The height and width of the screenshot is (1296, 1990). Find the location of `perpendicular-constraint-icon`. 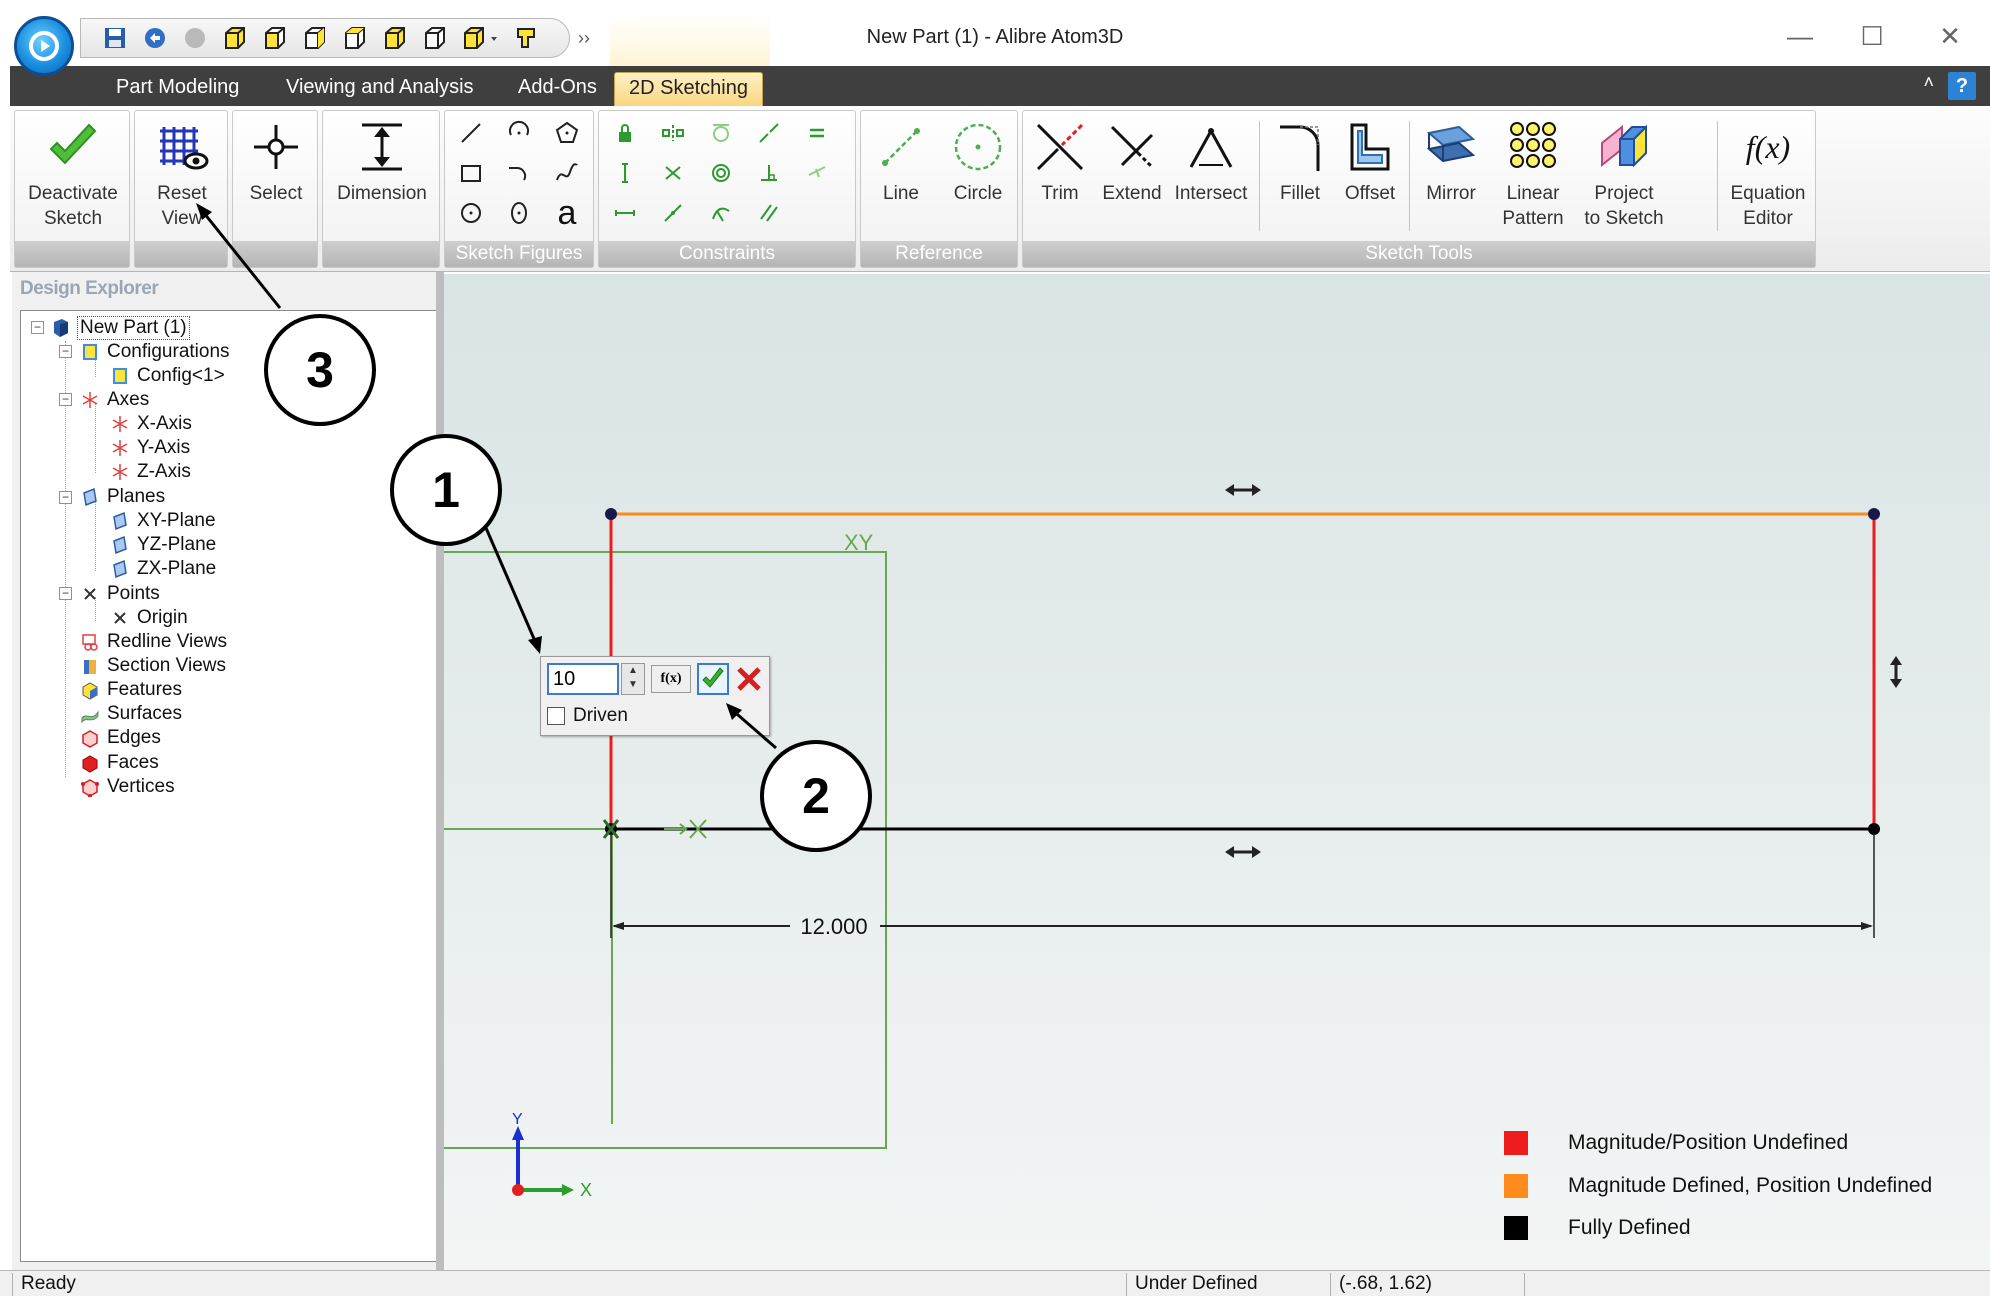

perpendicular-constraint-icon is located at coordinates (769, 173).